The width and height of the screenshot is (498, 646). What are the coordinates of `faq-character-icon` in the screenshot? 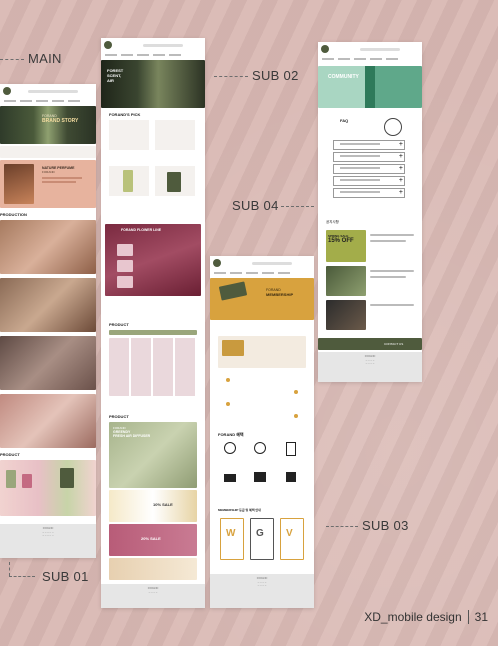 It's located at (393, 127).